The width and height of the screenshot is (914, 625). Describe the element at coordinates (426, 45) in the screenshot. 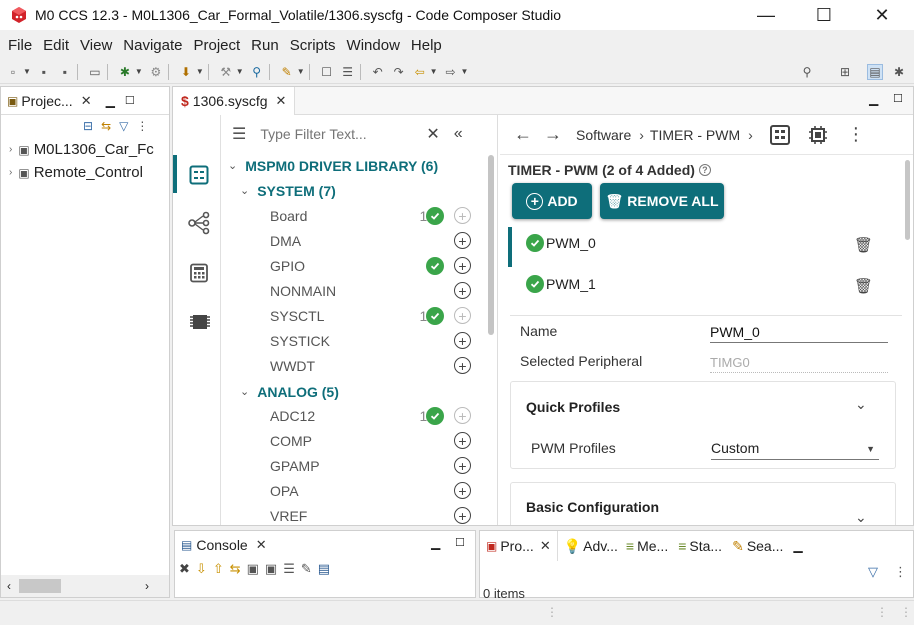

I see `menu-help: Help` at that location.